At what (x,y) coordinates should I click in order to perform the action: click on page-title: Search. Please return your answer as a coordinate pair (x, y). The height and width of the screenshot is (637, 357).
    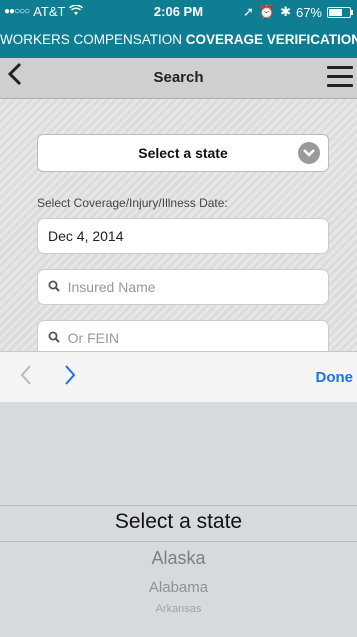
    Looking at the image, I should click on (178, 77).